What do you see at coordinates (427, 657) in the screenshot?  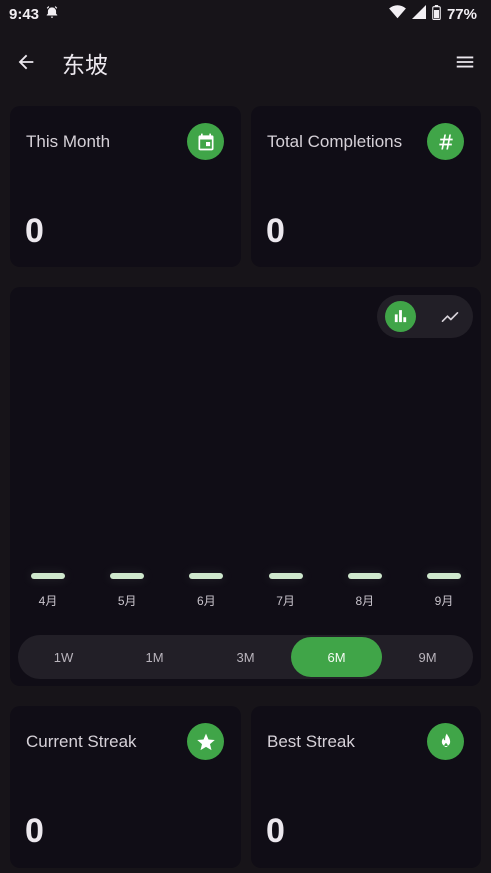 I see `range-option-9m: 9M` at bounding box center [427, 657].